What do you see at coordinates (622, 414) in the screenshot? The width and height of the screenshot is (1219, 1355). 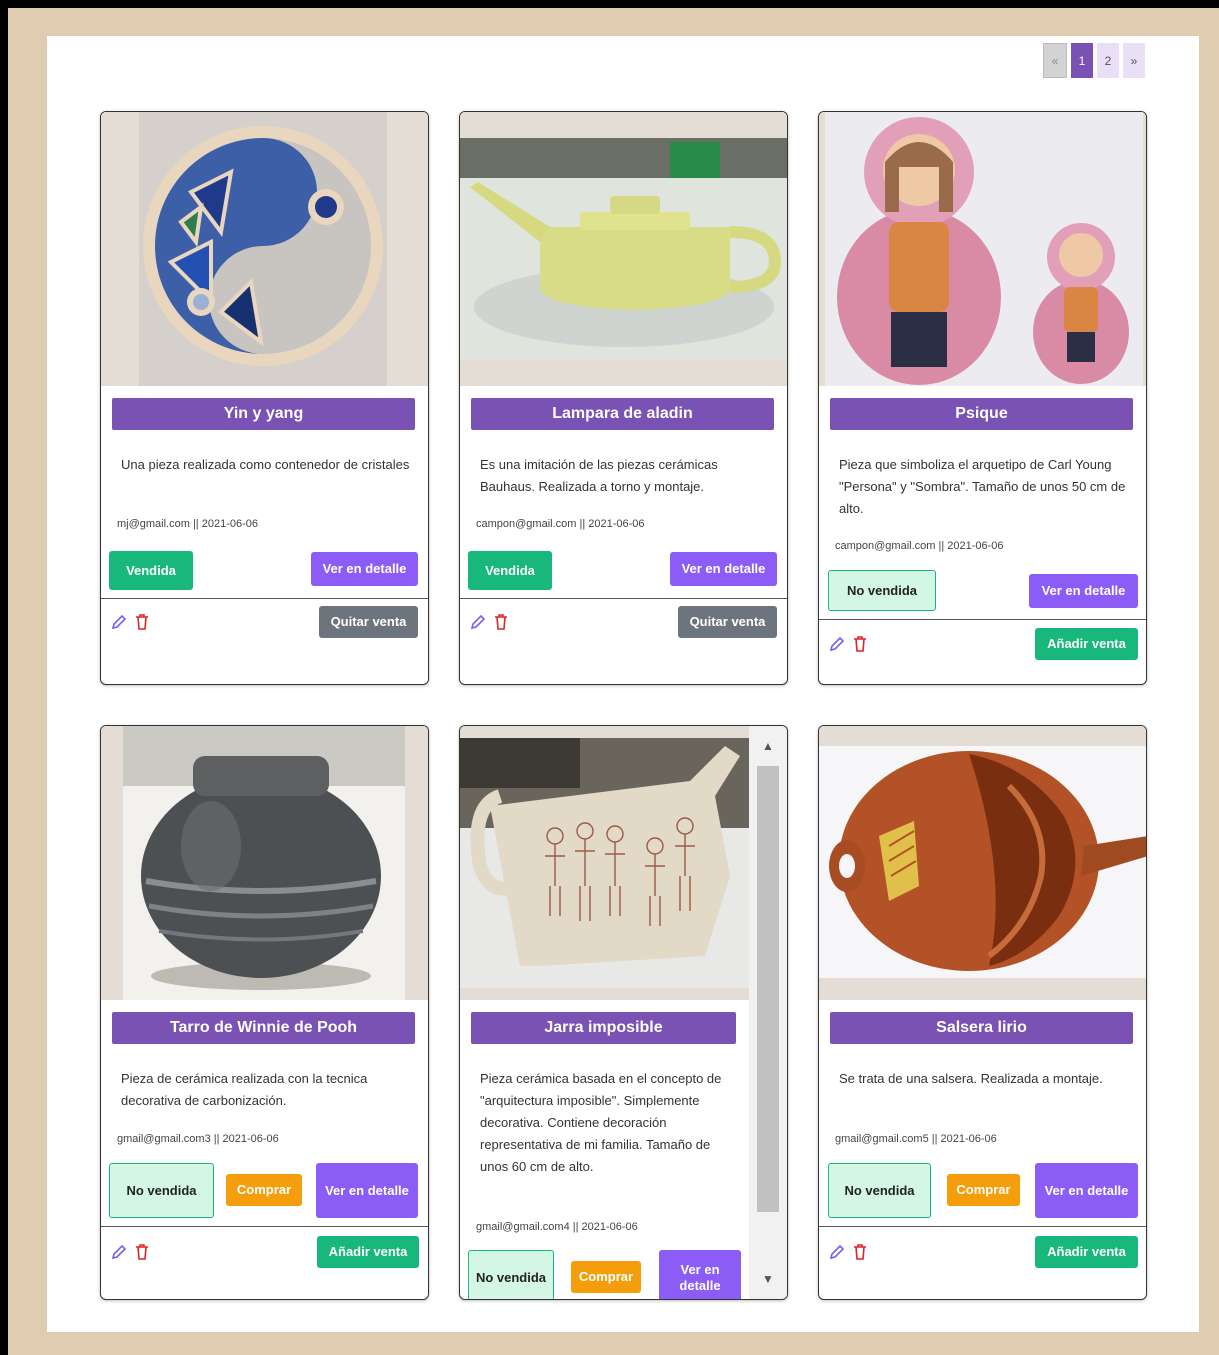 I see `product-title: Lampara de aladin` at bounding box center [622, 414].